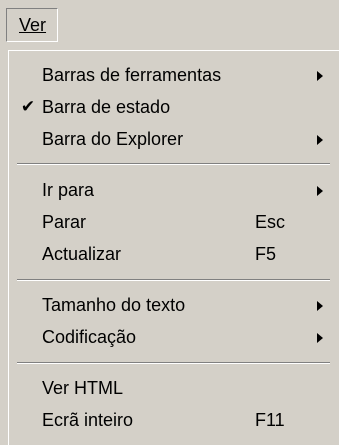 This screenshot has width=339, height=445. I want to click on menu-item-encoding-label: Codificação, so click(89, 337).